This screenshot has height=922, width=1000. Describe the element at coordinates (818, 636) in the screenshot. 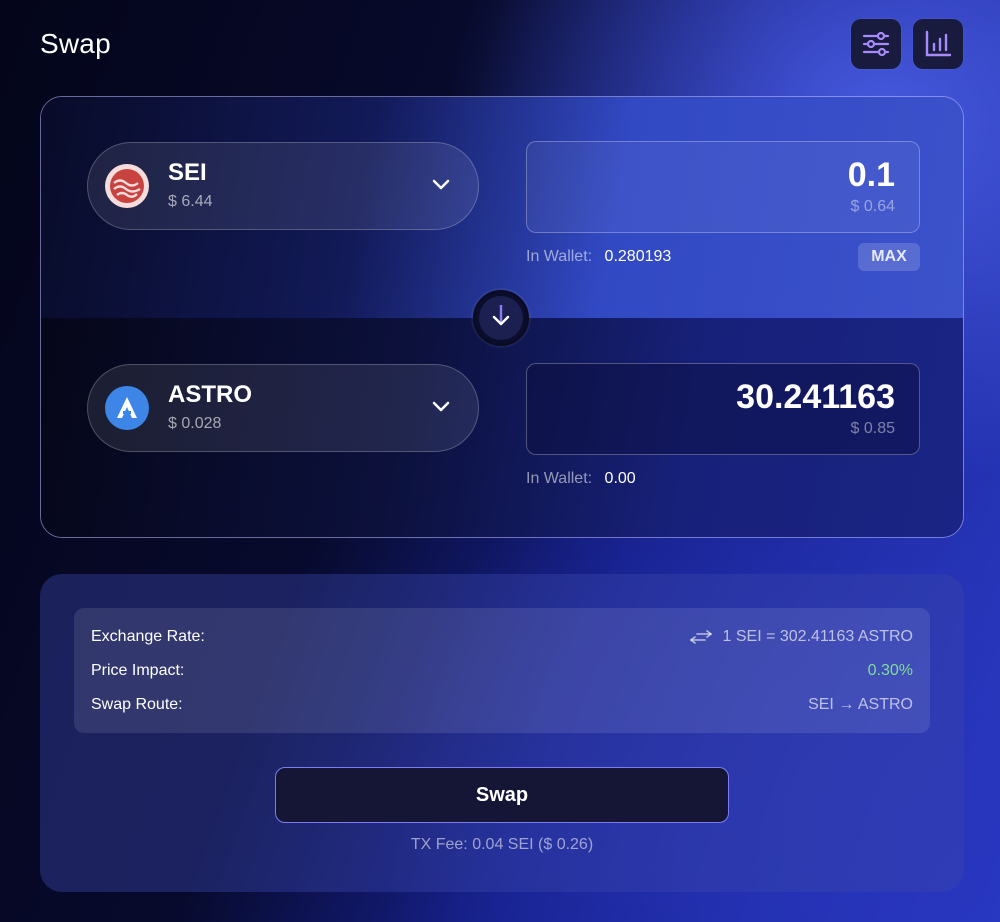

I see `exchange-rate-value: 1 SEI = 302.41163 ASTRO` at that location.